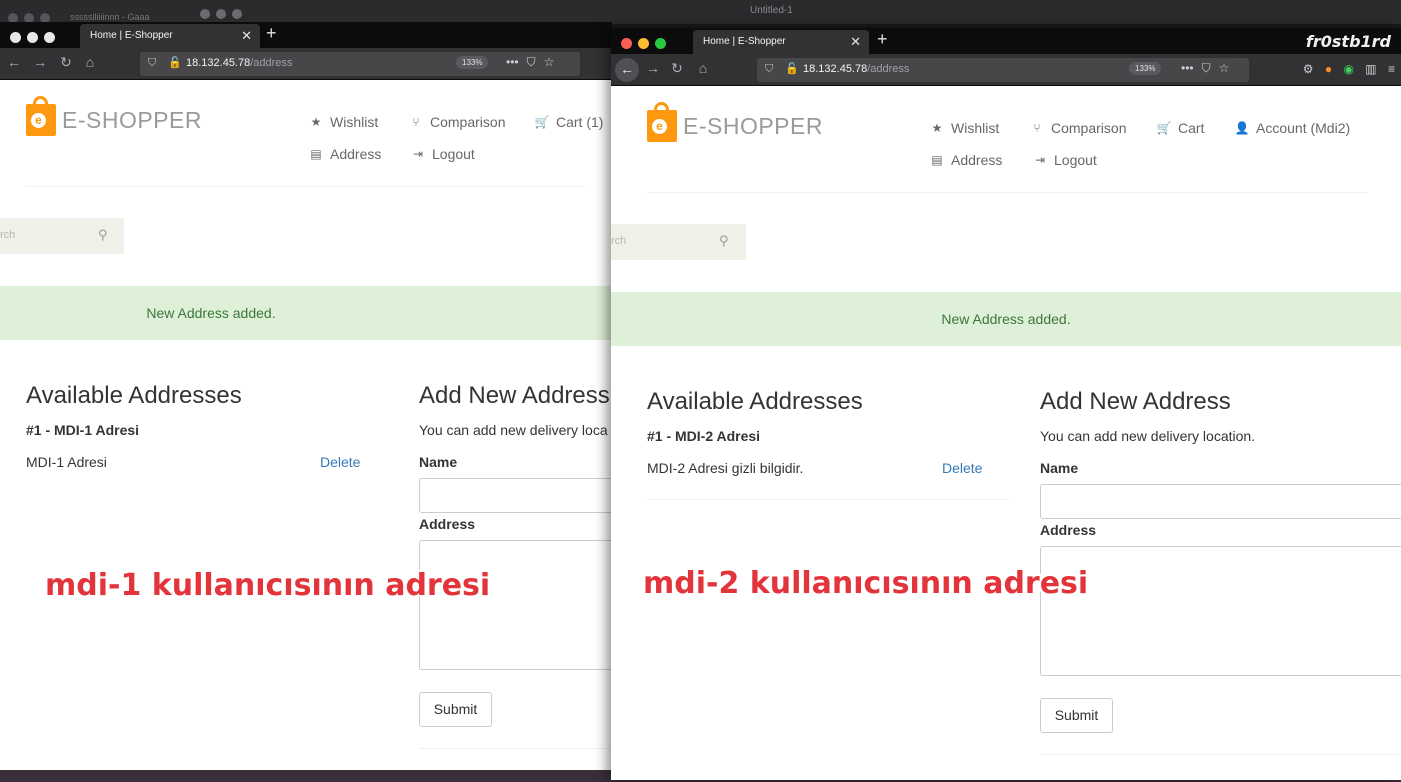  I want to click on tab-title: Home | E-Shopper, so click(131, 35).